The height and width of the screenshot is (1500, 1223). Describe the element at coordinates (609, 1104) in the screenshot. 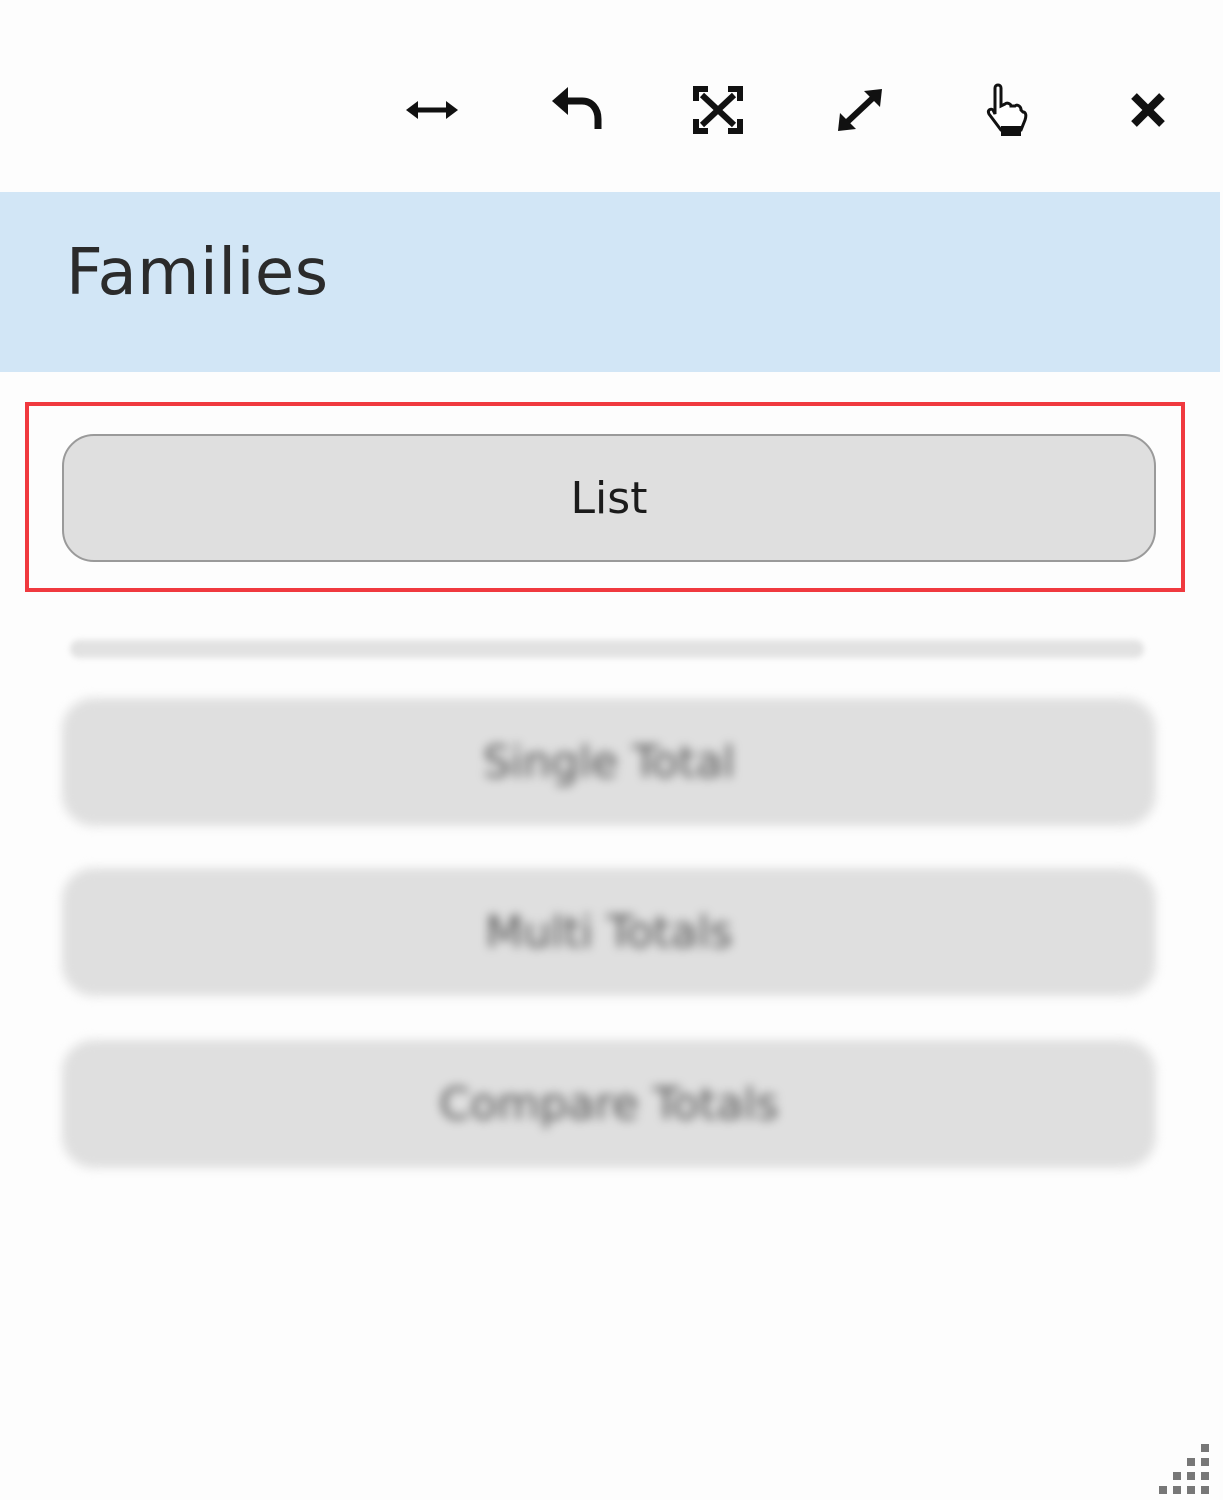

I see `compare-totals-button: Compare Totals` at that location.